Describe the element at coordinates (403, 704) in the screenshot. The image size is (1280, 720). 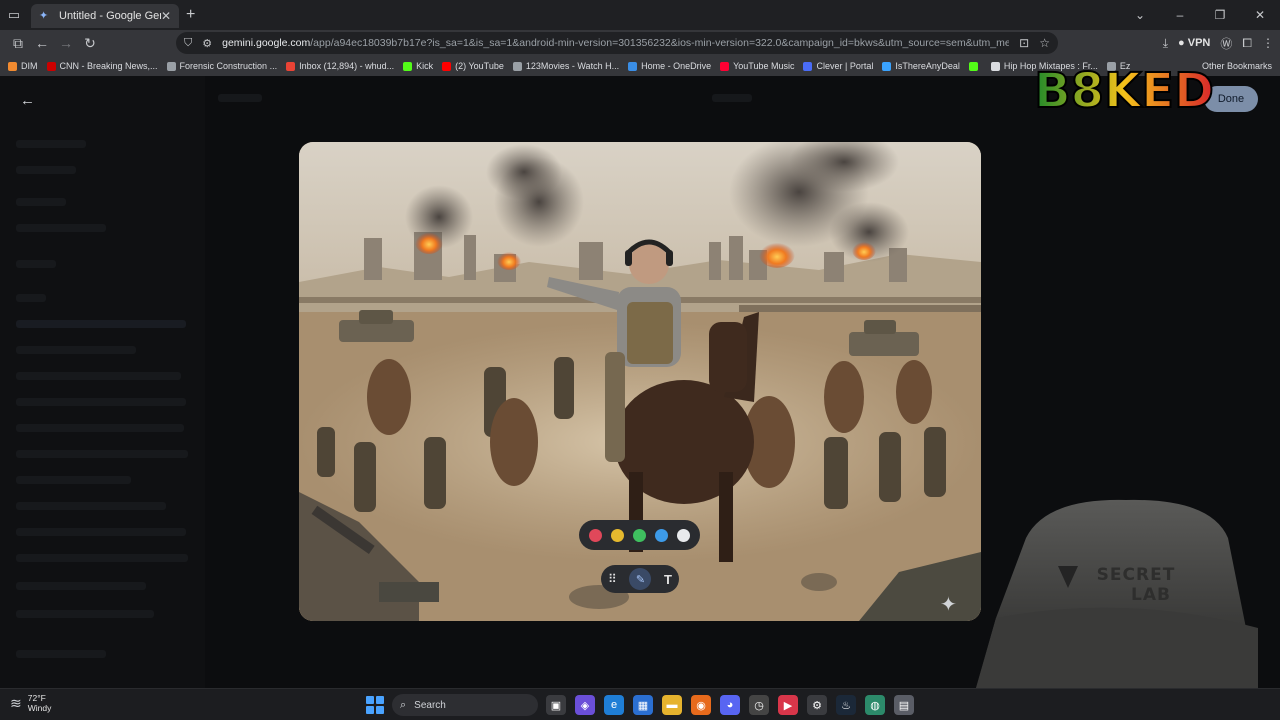
I see `search-icon: ⌕` at that location.